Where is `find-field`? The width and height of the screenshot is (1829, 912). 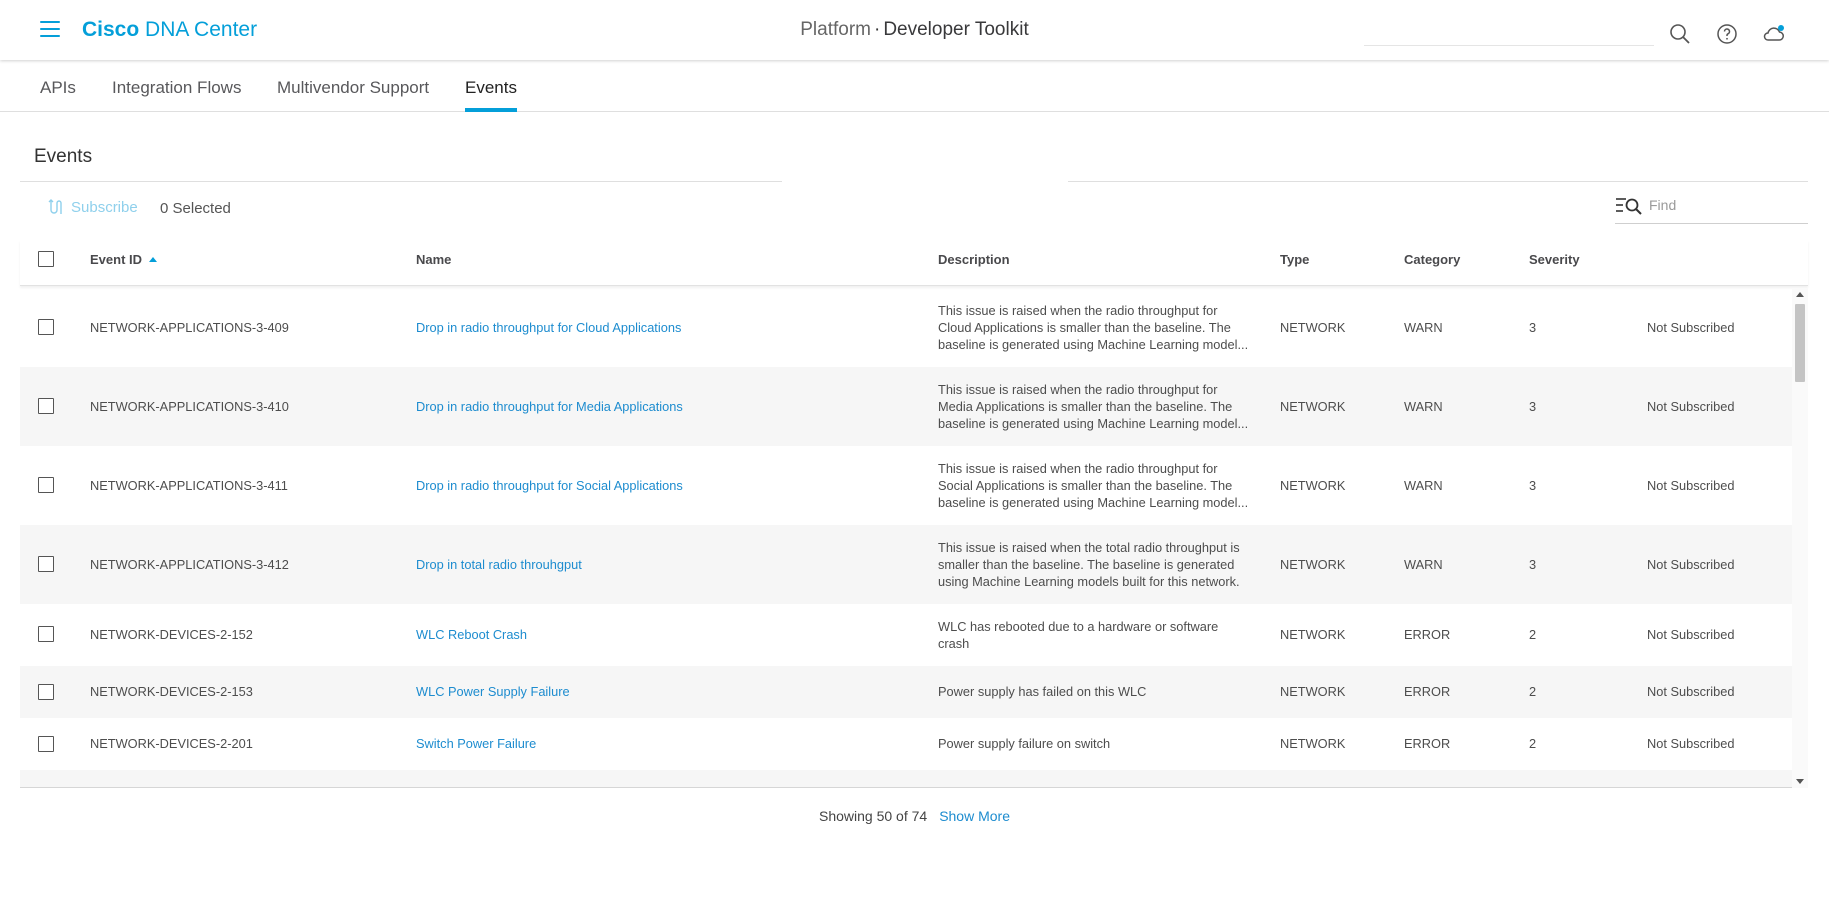
find-field is located at coordinates (1711, 209).